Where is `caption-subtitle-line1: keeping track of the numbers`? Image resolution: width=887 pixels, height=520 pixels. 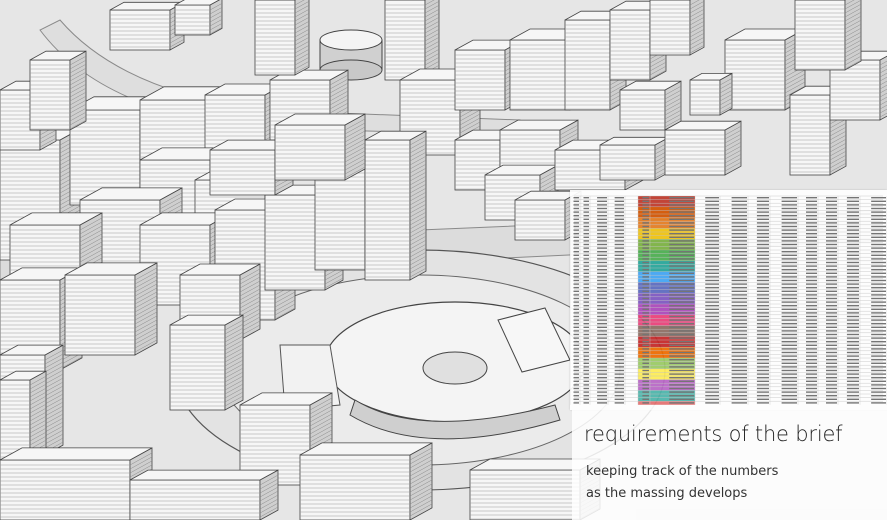
caption-subtitle-line1: keeping track of the numbers is located at coordinates (682, 471).